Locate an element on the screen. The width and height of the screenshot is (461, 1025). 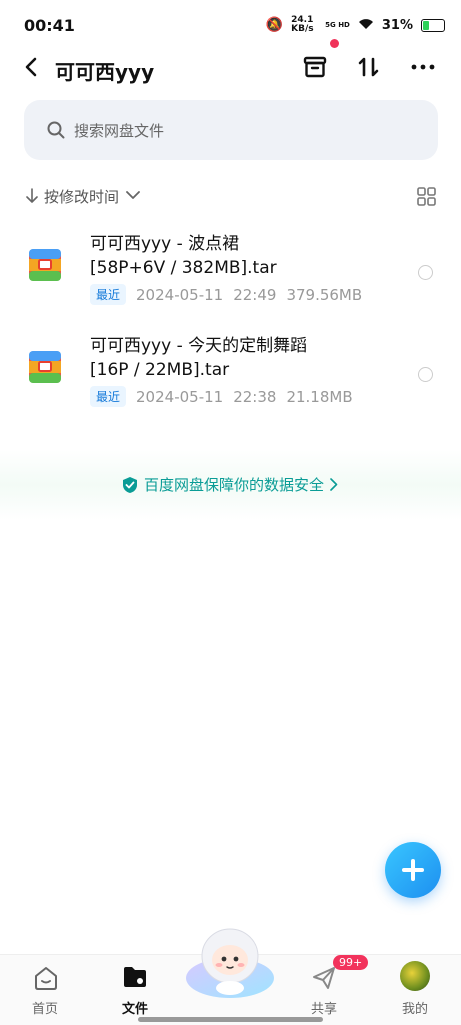
file-meta: 最近 2024-05-11 22:38 21.18MB is located at coordinates (221, 396).